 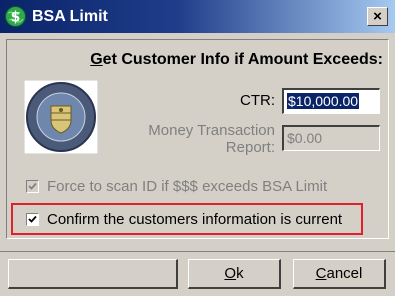 What do you see at coordinates (250, 147) in the screenshot?
I see `mtr-label-line2: Report:` at bounding box center [250, 147].